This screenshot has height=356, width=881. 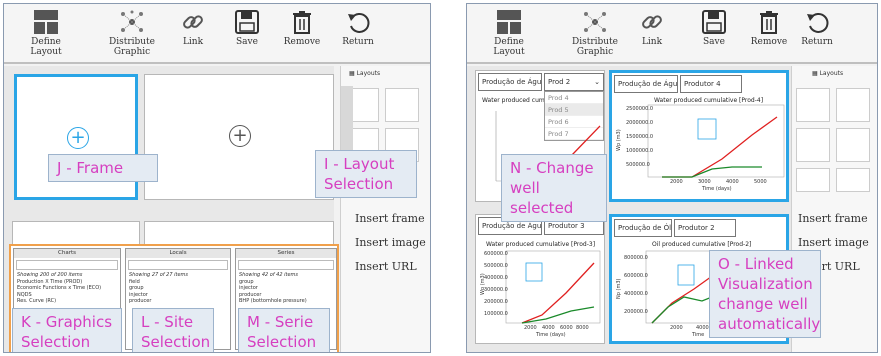 I want to click on y-tick: 800000.0, so click(x=636, y=258).